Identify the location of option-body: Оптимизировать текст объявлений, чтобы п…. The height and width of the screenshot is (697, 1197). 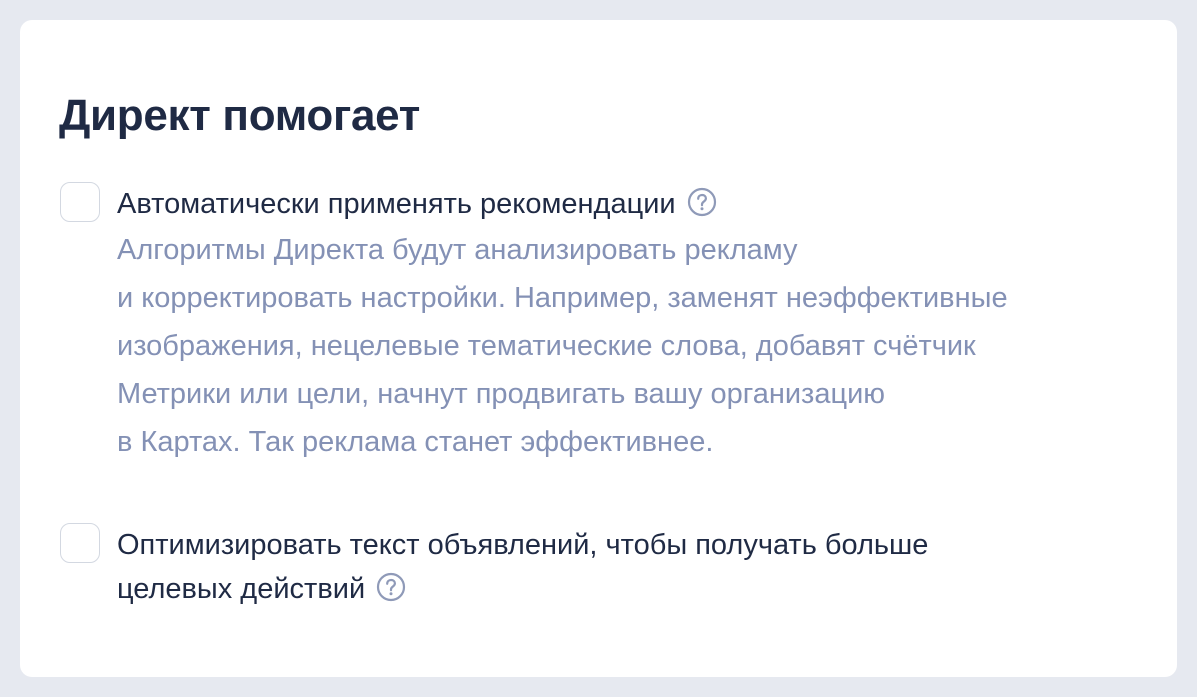
(597, 567).